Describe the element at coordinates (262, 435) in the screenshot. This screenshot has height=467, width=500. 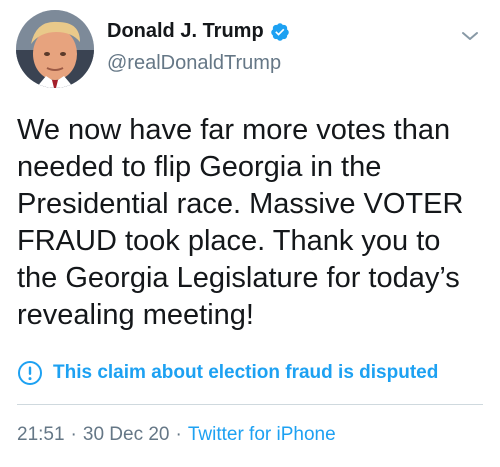
I see `tweet-source-link: Twitter for iPhone` at that location.